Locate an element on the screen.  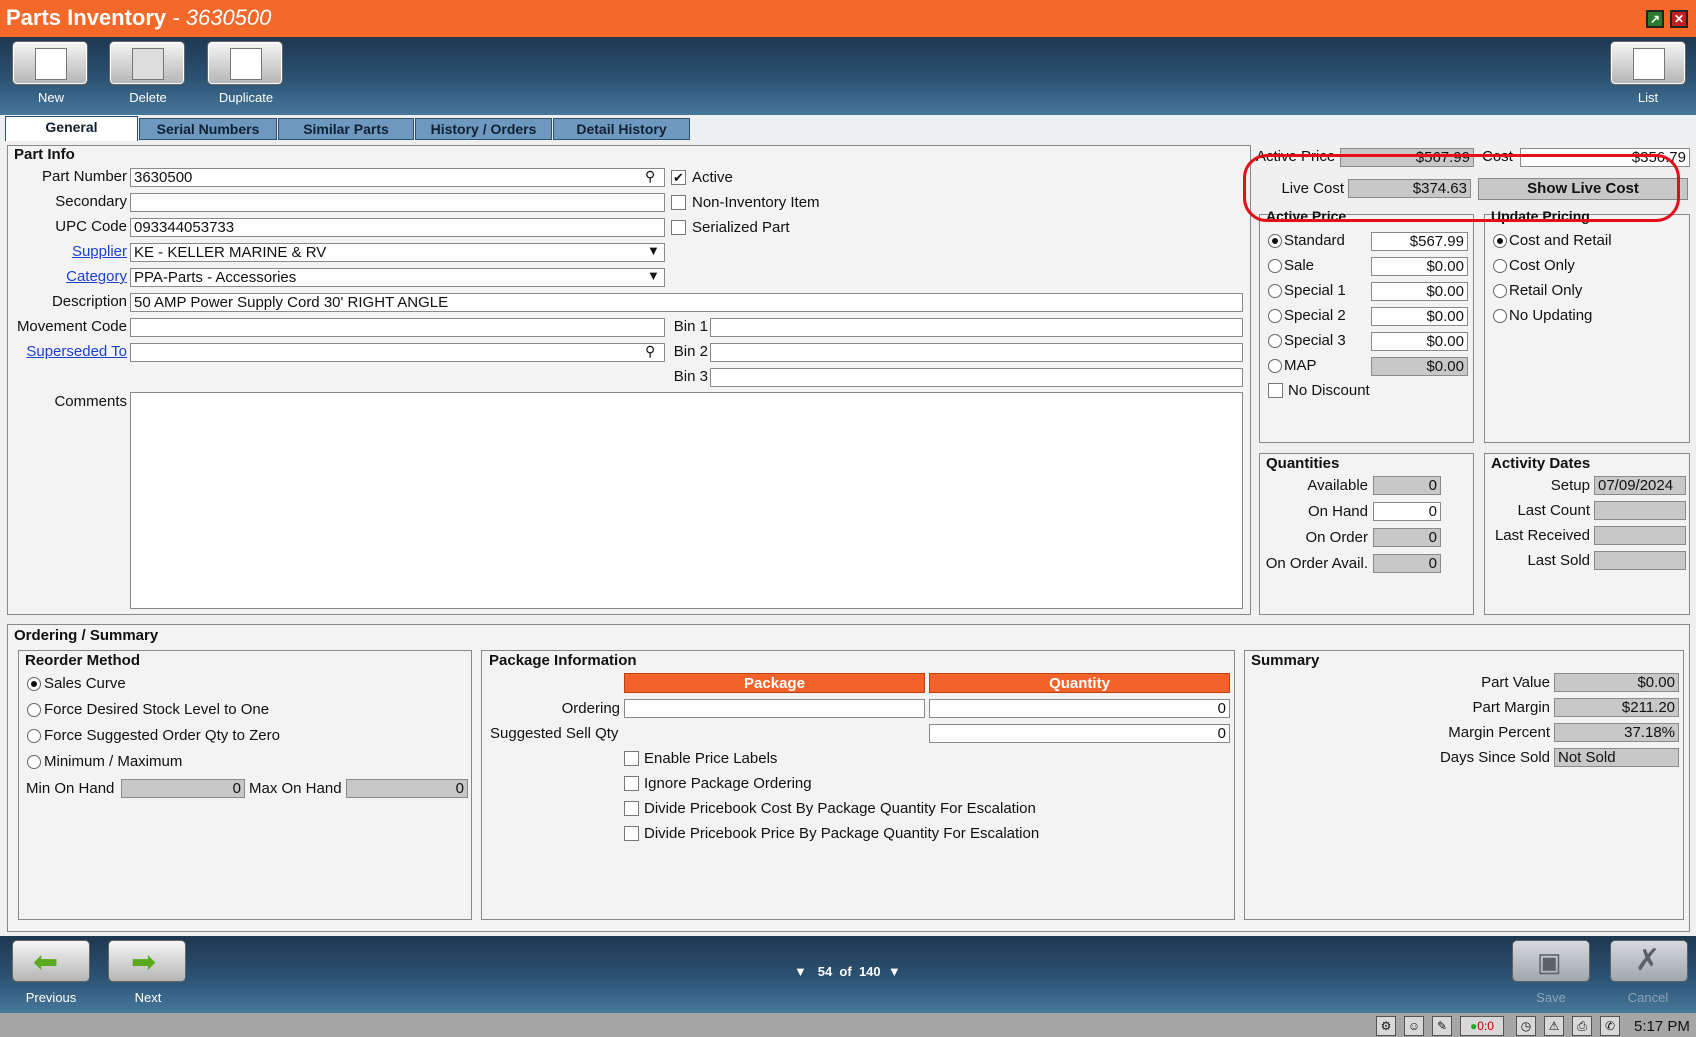
ordering-qty-field: 0 is located at coordinates (1079, 708).